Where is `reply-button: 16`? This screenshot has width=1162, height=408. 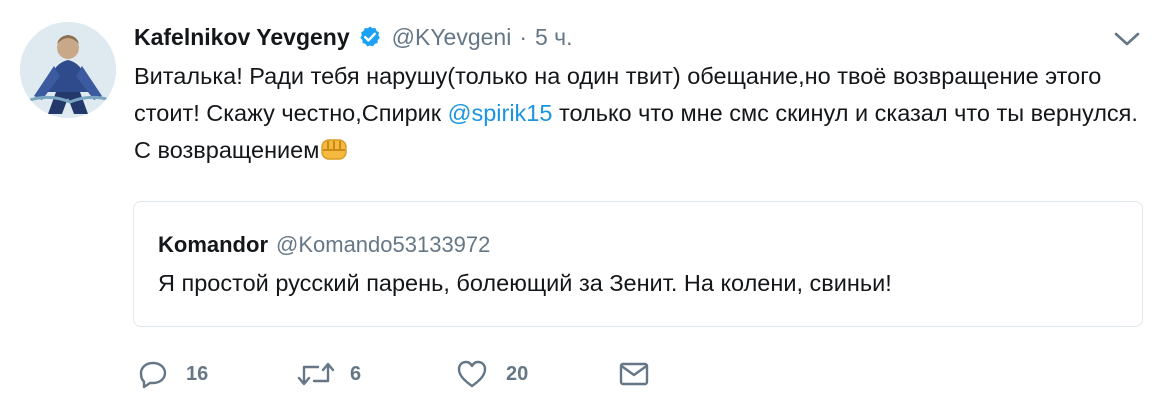
reply-button: 16 is located at coordinates (173, 374).